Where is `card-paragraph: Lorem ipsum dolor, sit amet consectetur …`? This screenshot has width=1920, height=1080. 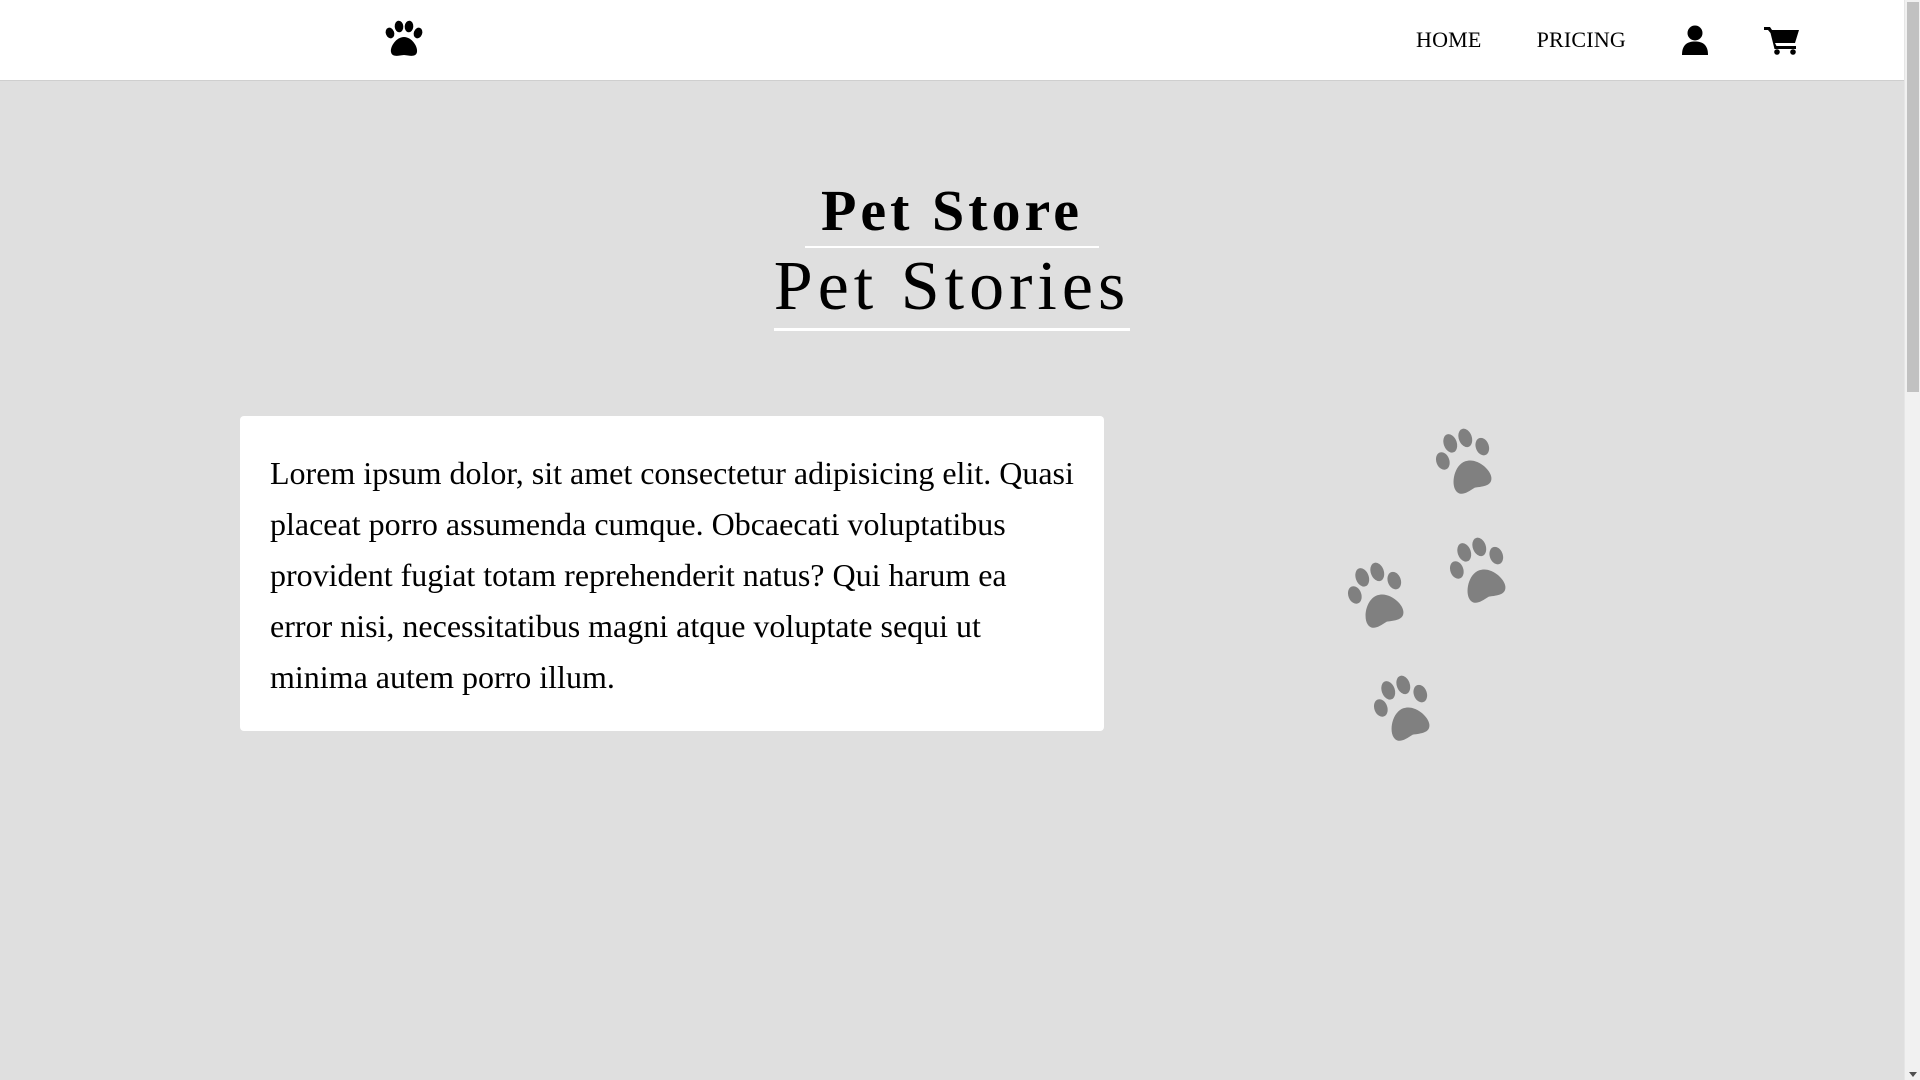 card-paragraph: Lorem ipsum dolor, sit amet consectetur … is located at coordinates (672, 575).